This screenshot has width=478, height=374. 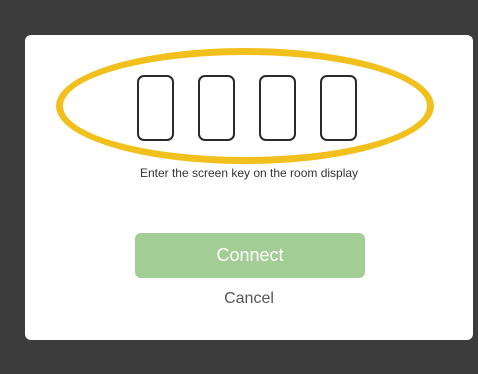 What do you see at coordinates (249, 173) in the screenshot?
I see `instruction-text: Enter the screen key on the room display` at bounding box center [249, 173].